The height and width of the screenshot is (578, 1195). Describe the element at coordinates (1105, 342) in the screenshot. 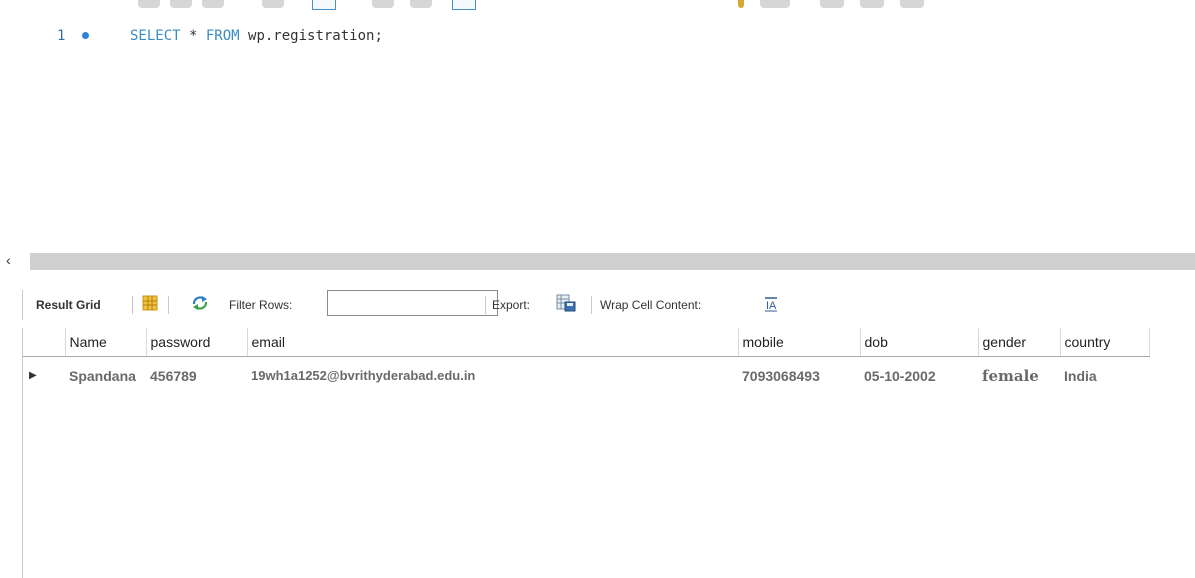

I see `column-header-country: country` at that location.